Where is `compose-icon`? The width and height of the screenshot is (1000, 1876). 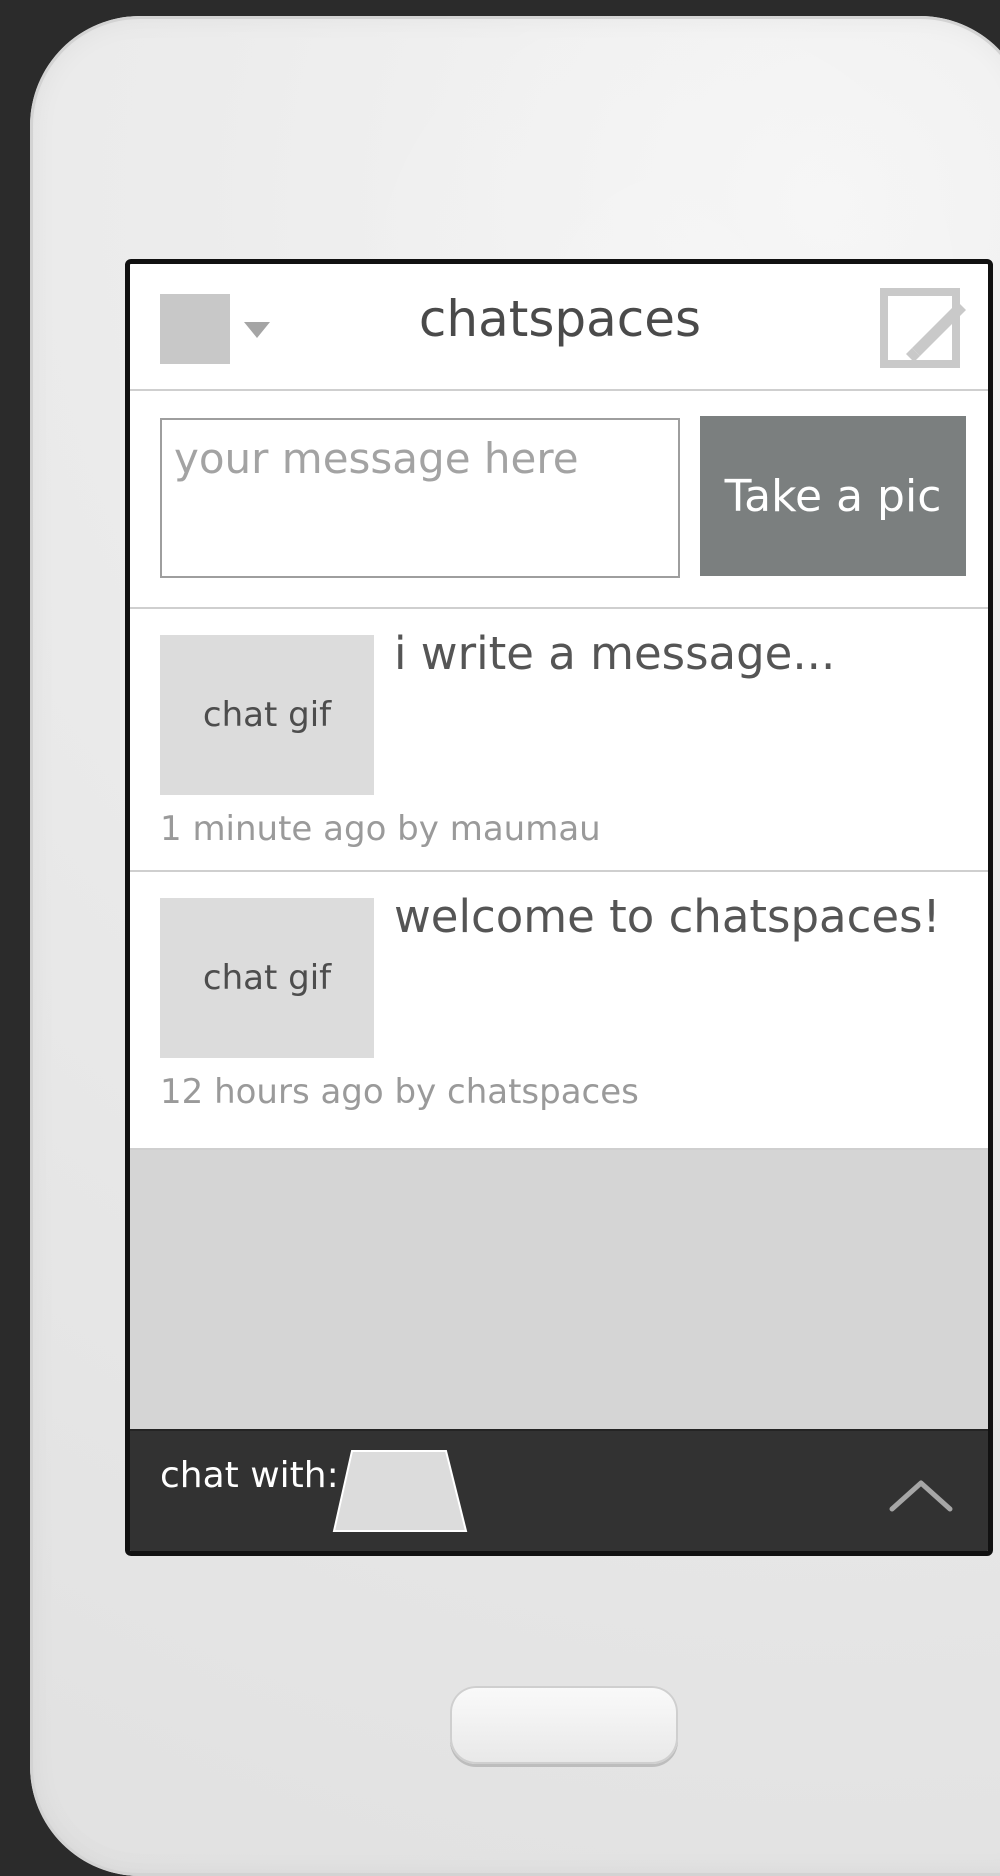 compose-icon is located at coordinates (924, 328).